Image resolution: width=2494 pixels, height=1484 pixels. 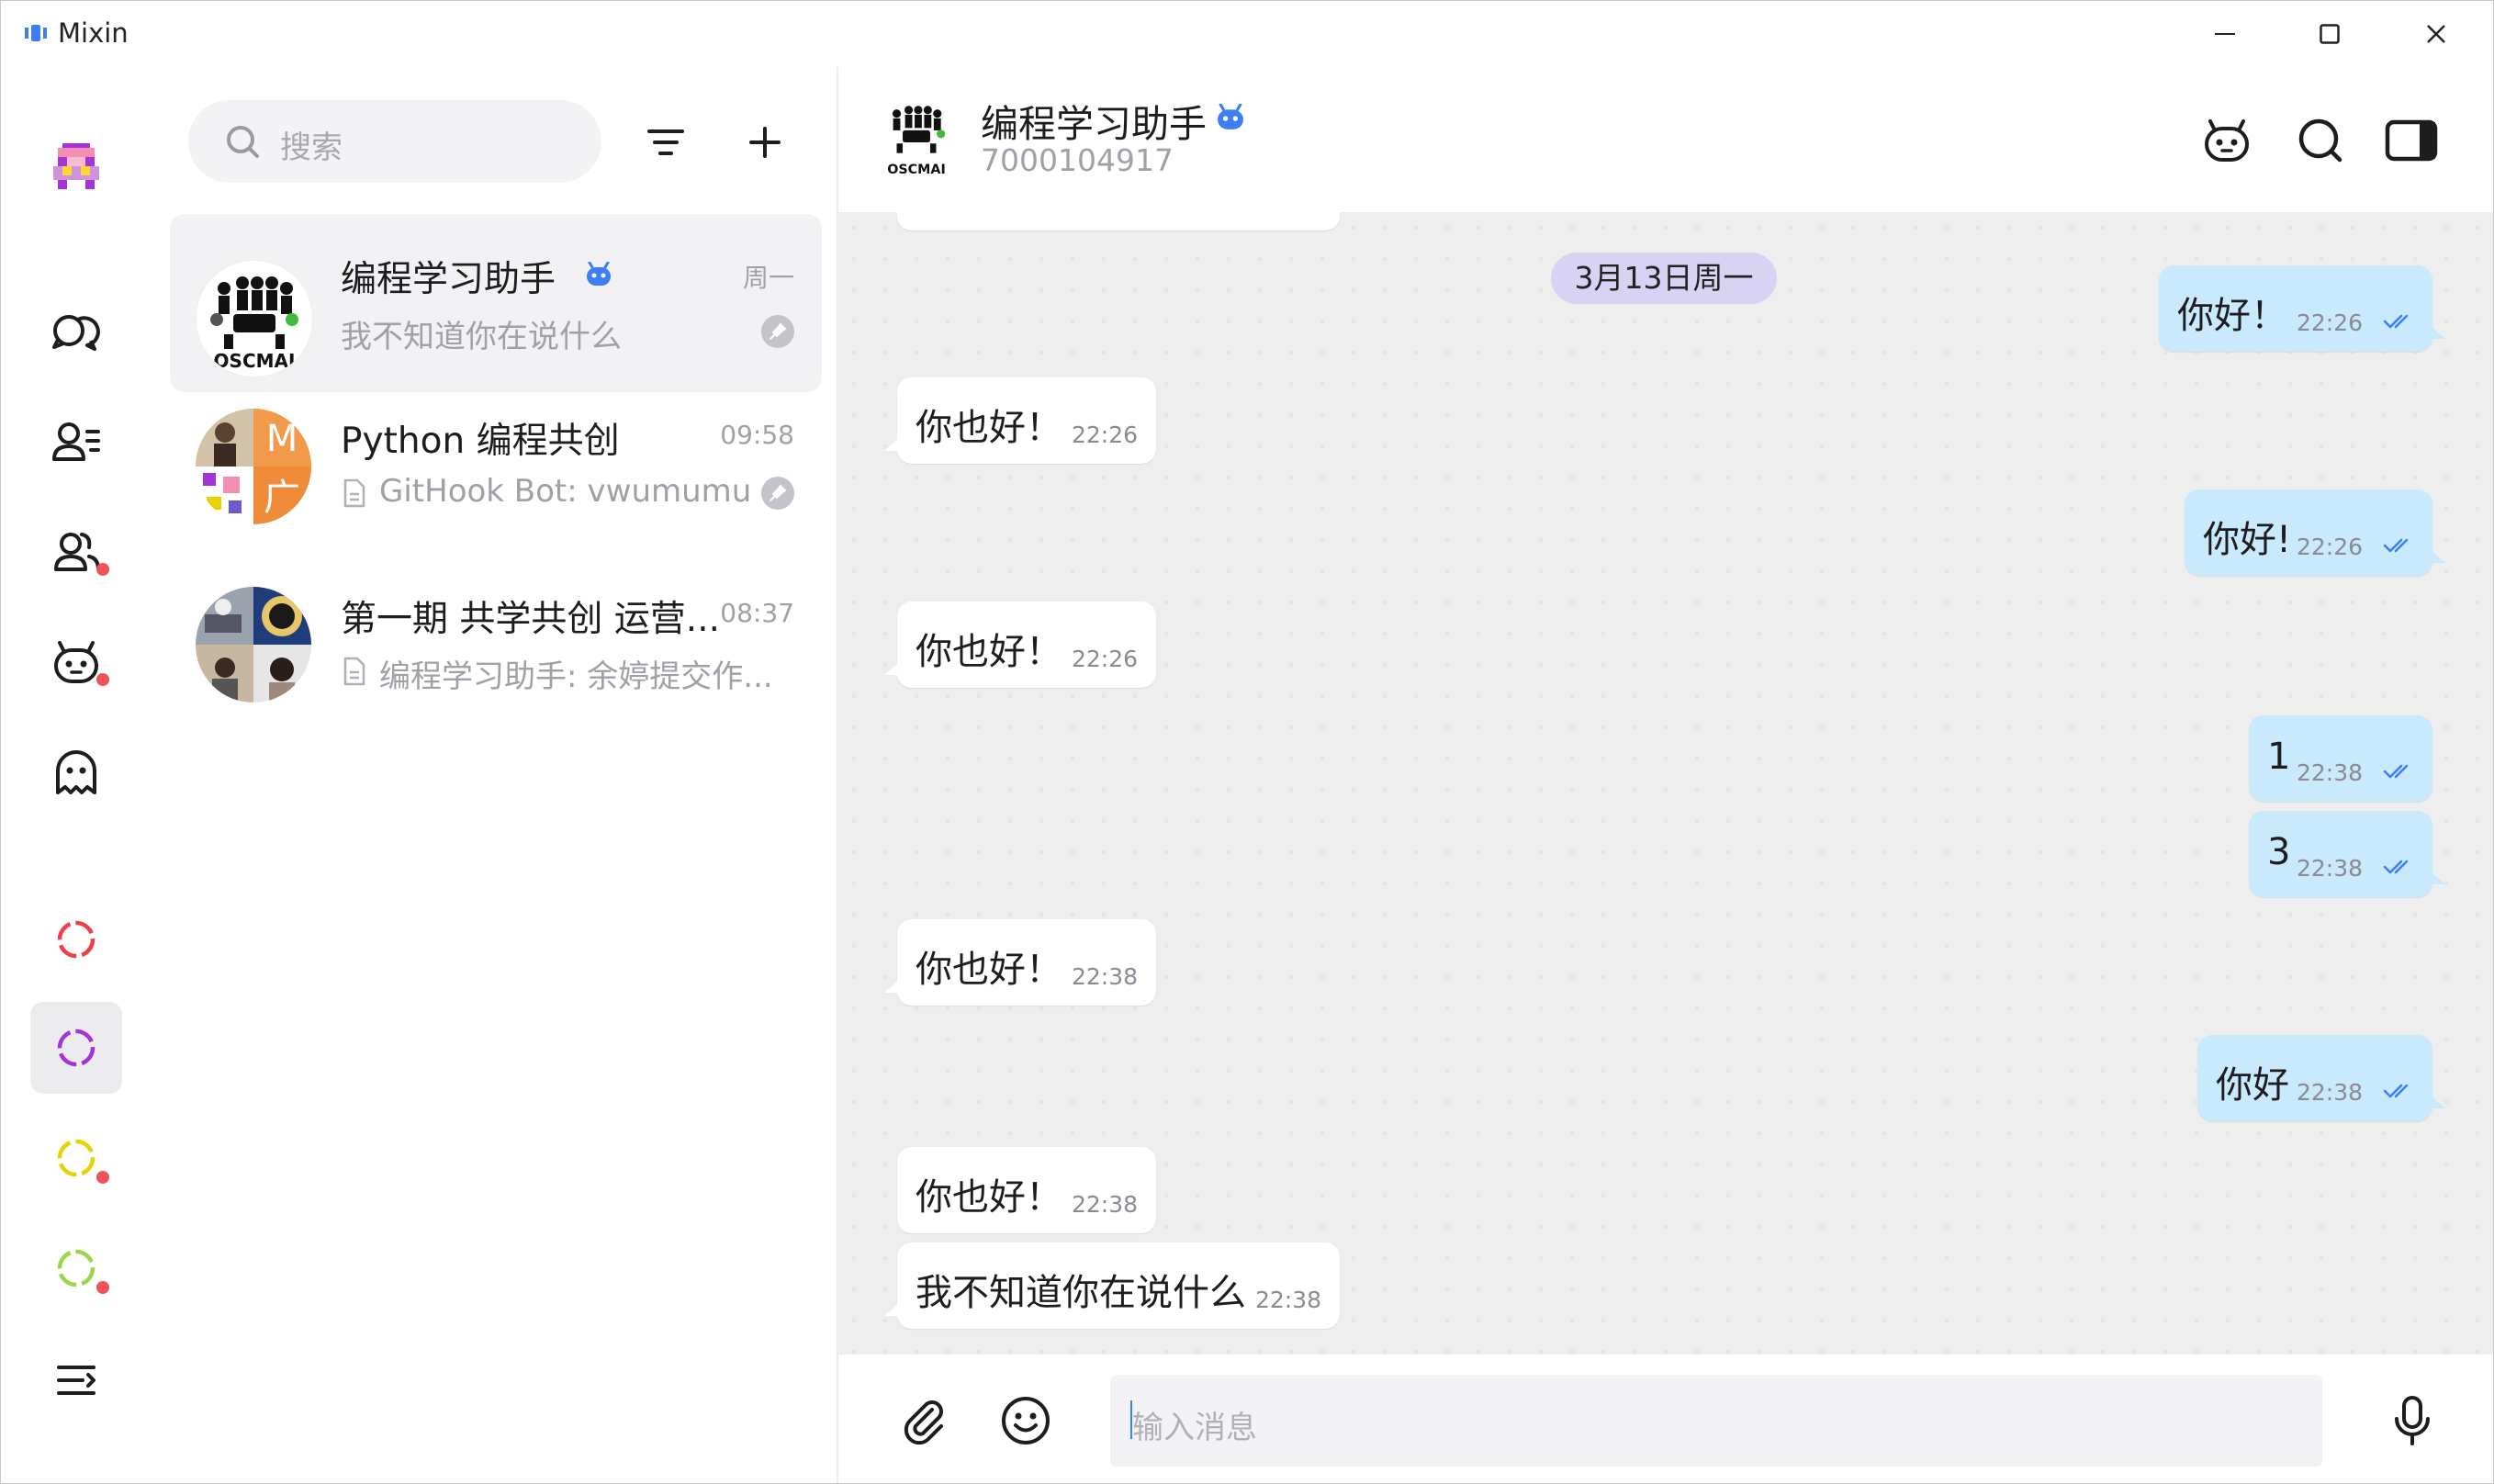 I want to click on search-box: 搜索, so click(x=394, y=141).